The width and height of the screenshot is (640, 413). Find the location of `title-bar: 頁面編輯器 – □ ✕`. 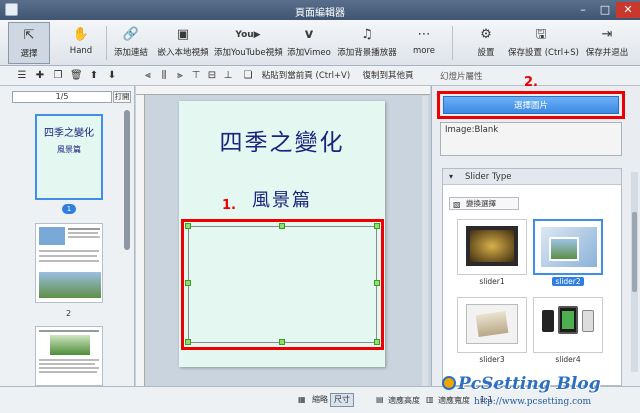

title-bar: 頁面編輯器 – □ ✕ is located at coordinates (320, 10).